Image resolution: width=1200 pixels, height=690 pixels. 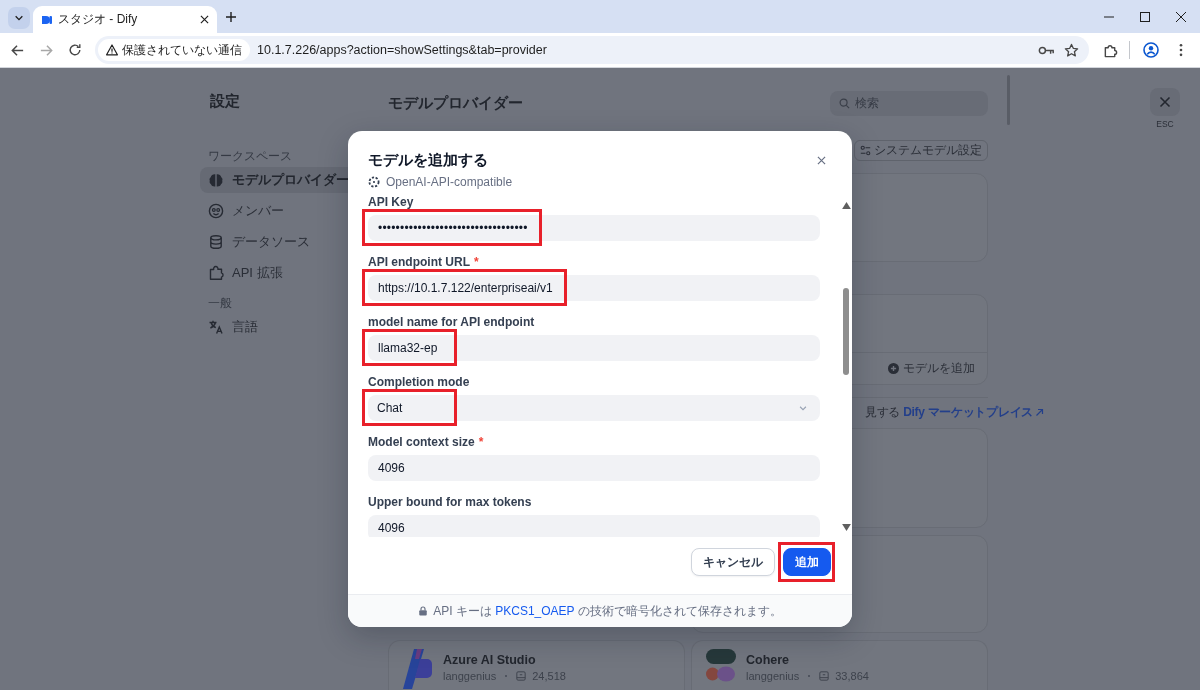 I want to click on dialog-title: モデルを追加する, so click(x=428, y=160).